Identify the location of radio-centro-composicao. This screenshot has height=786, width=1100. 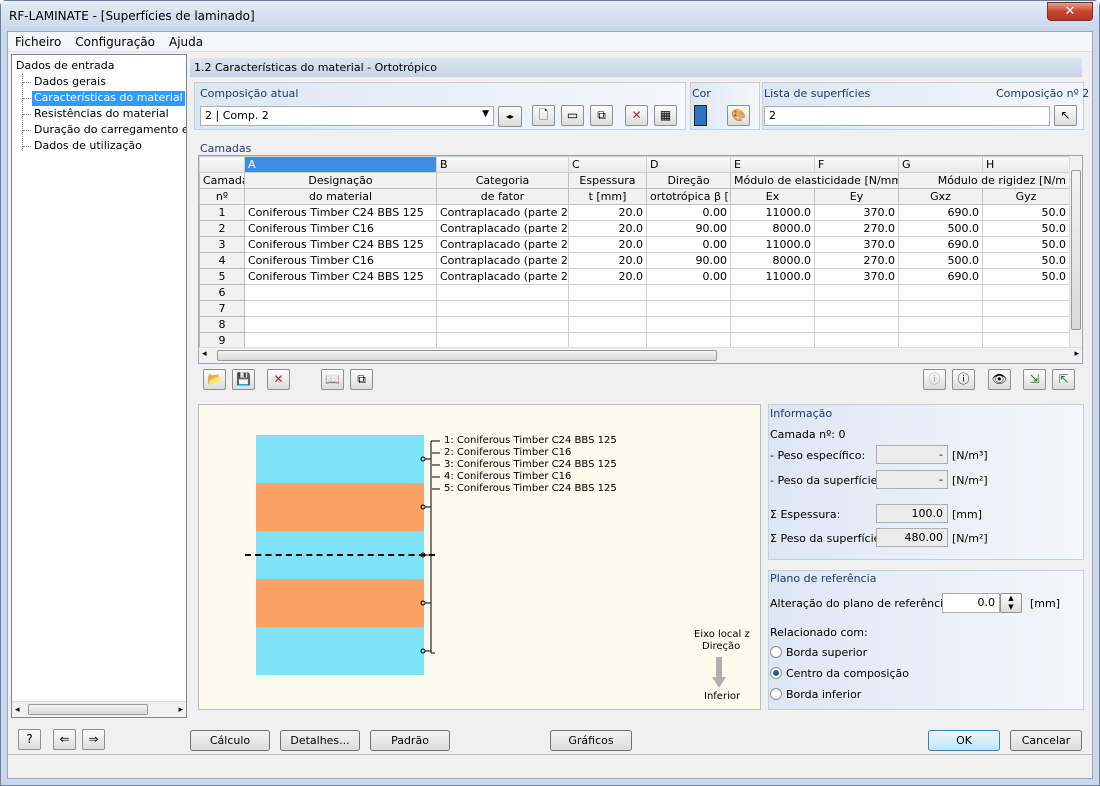
(776, 673).